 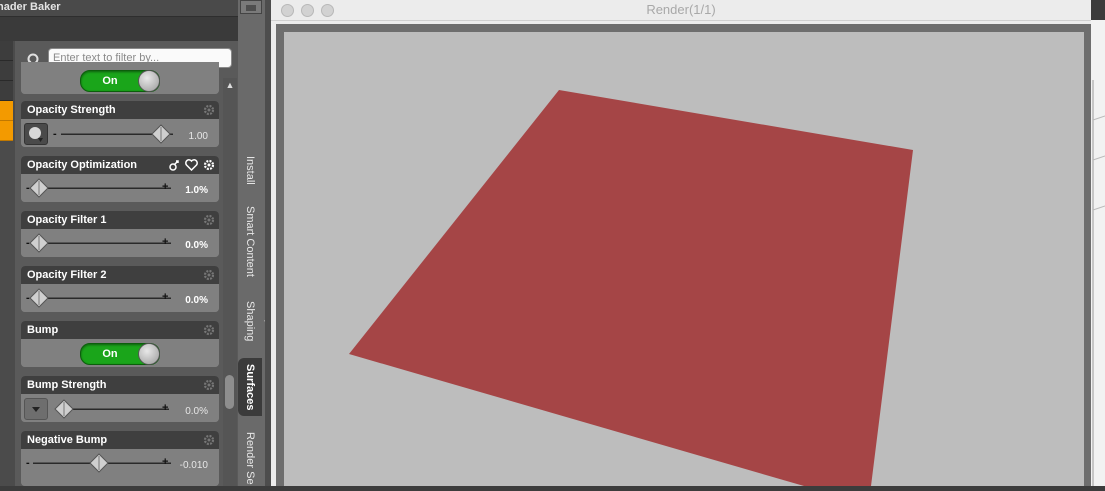 What do you see at coordinates (120, 234) in the screenshot?
I see `property-card-opacity-filter-1: Opacity Filter 1 - + 0.0%` at bounding box center [120, 234].